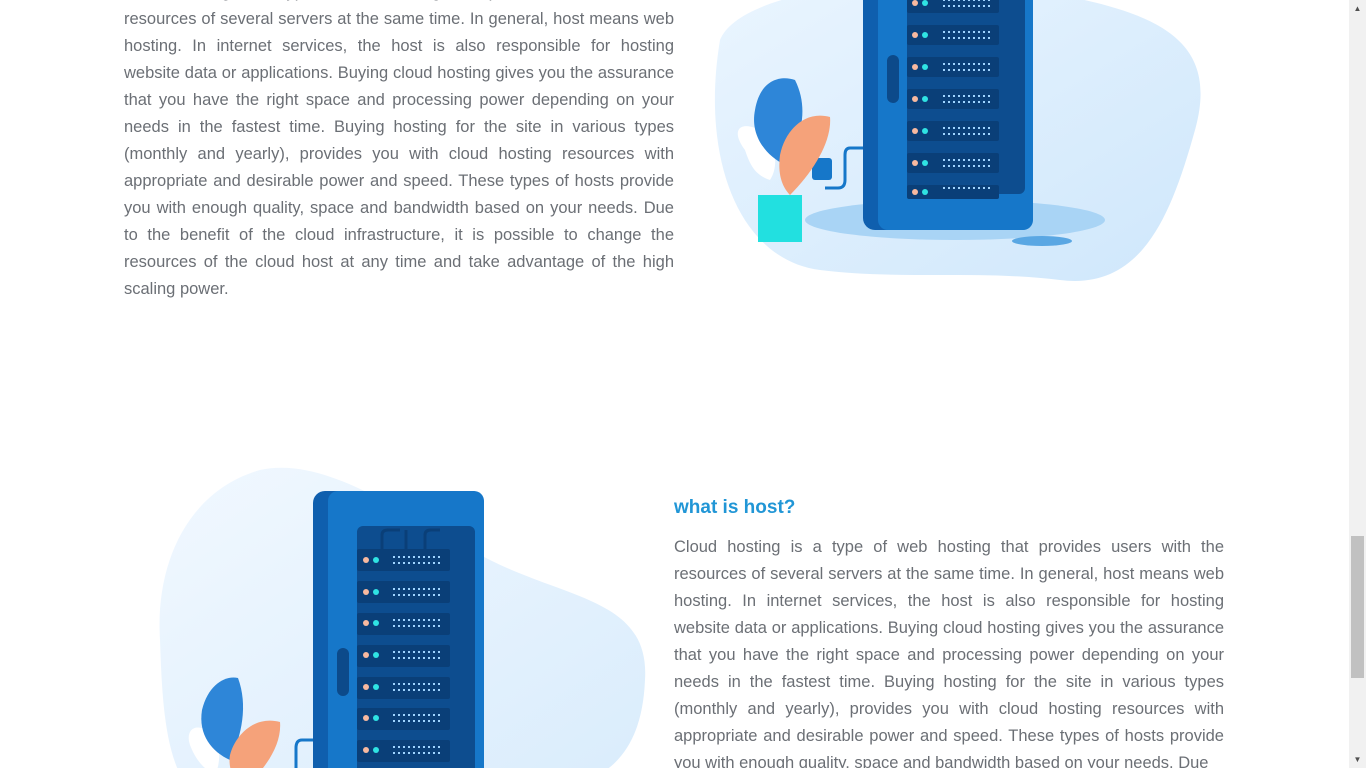 The image size is (1366, 768). What do you see at coordinates (953, 99) in the screenshot?
I see `server-units` at bounding box center [953, 99].